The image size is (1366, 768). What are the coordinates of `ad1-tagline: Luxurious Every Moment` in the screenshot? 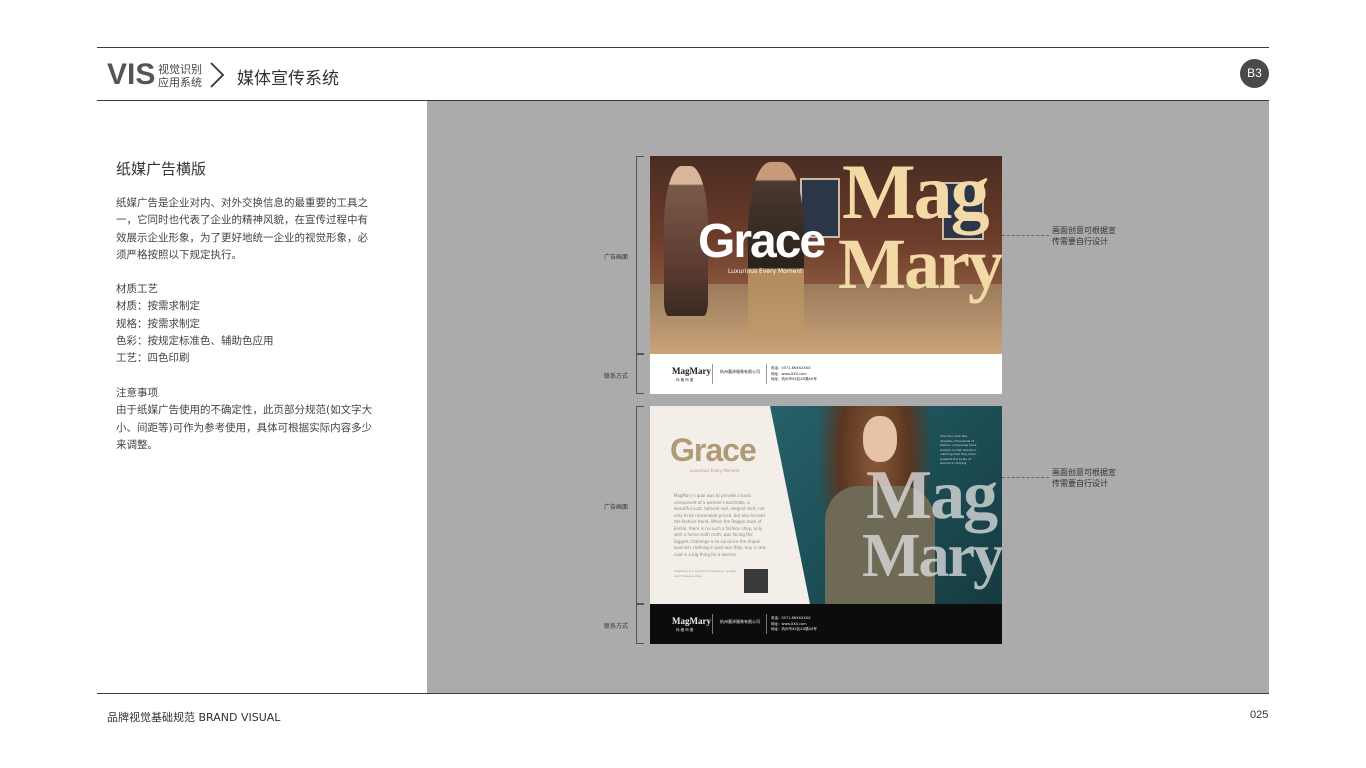 It's located at (765, 271).